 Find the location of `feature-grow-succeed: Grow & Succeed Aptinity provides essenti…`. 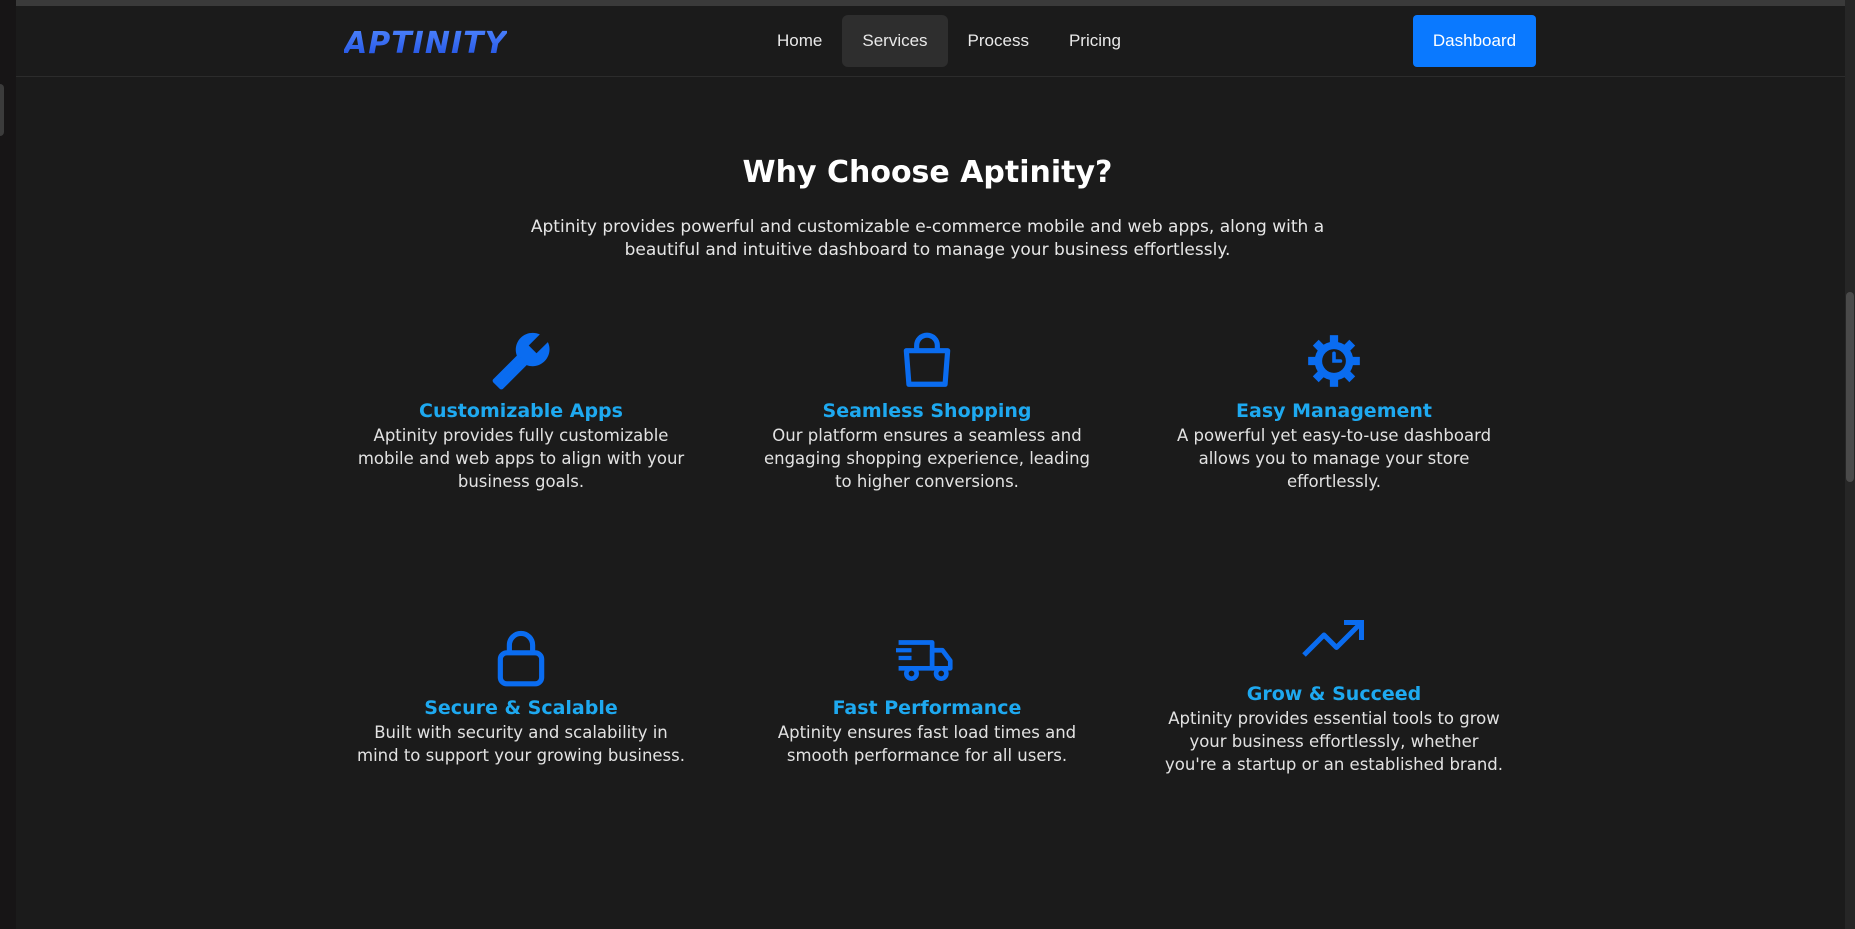

feature-grow-succeed: Grow & Succeed Aptinity provides essenti… is located at coordinates (1334, 695).